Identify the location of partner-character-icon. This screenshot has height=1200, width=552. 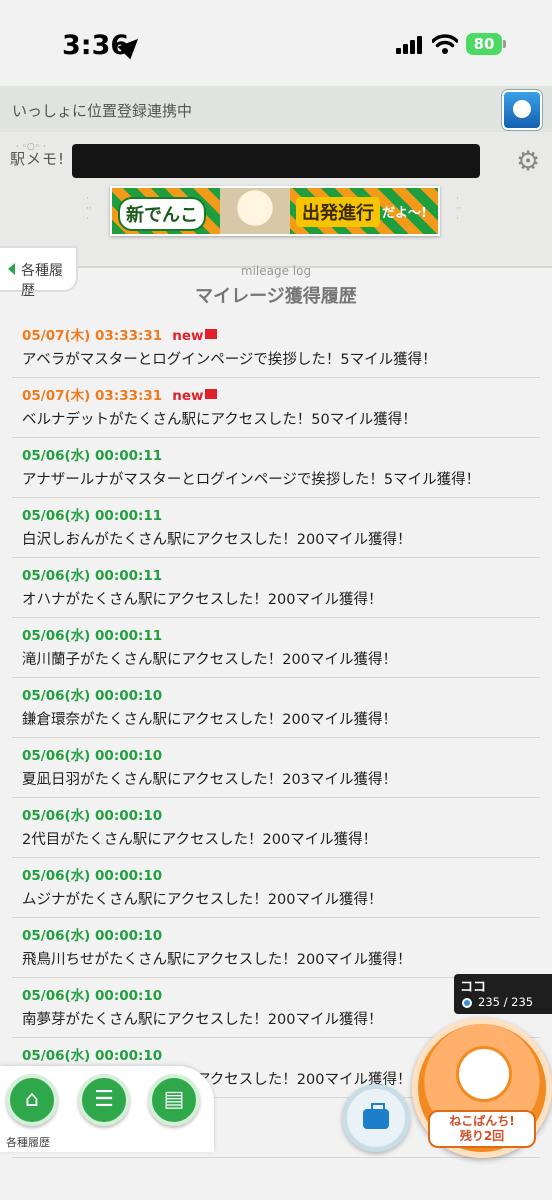
(522, 110).